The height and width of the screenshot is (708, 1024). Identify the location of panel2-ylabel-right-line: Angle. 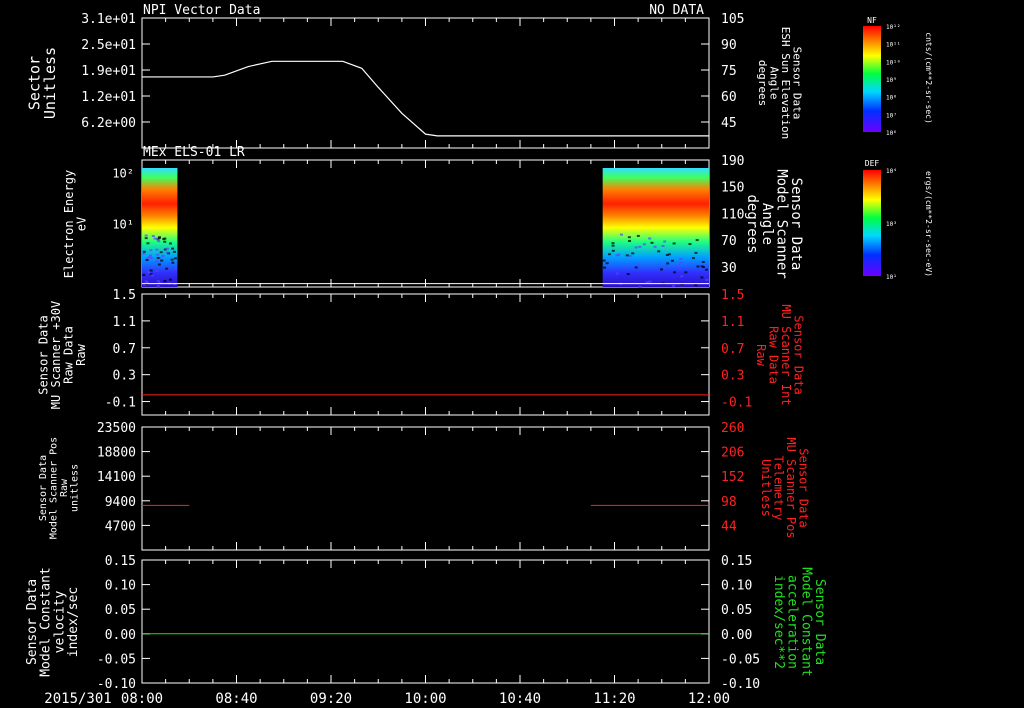
(767, 224).